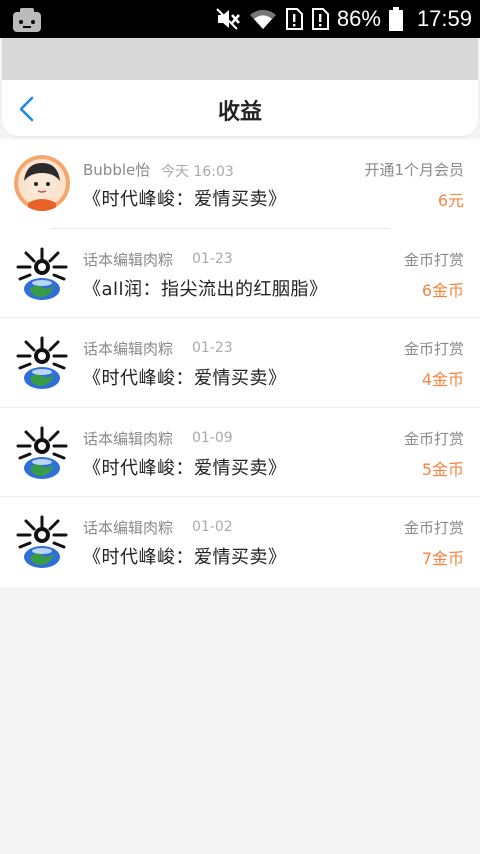  Describe the element at coordinates (205, 289) in the screenshot. I see `book-title: 《all润：指尖流出的红胭脂》` at that location.